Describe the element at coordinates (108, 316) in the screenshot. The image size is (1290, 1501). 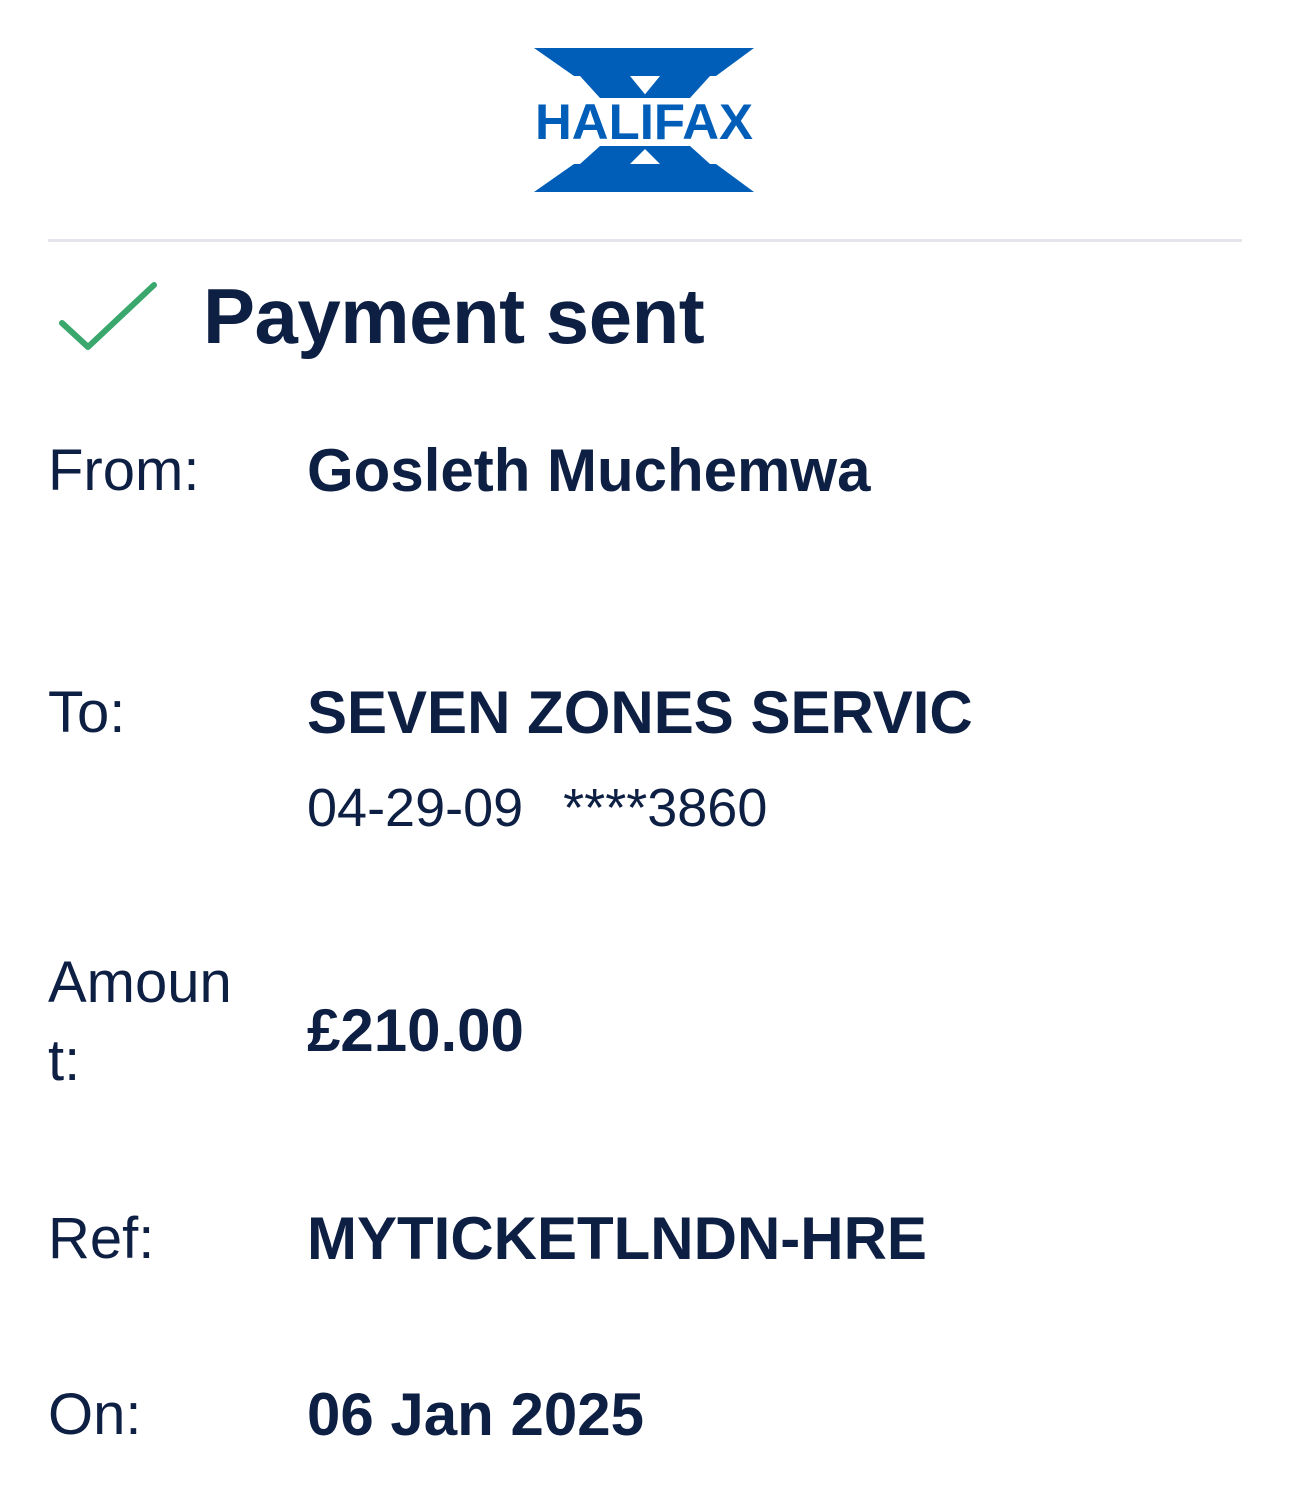
I see `check-icon` at that location.